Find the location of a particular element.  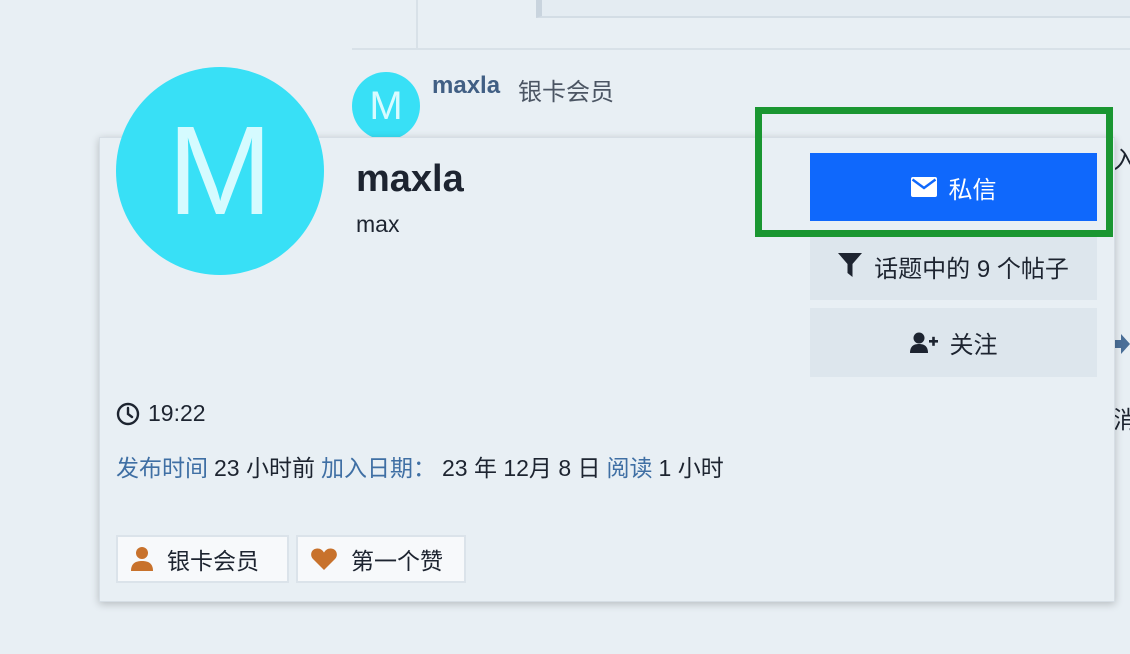

heart-icon is located at coordinates (324, 559).